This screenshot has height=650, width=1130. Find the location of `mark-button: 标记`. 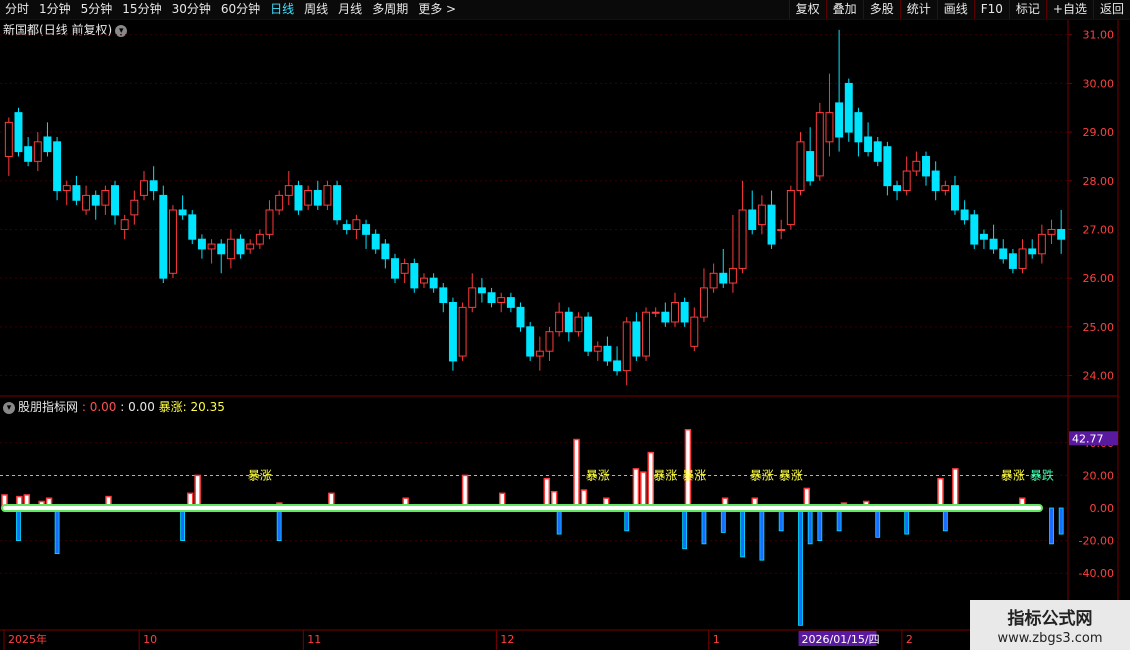

mark-button: 标记 is located at coordinates (1027, 9).